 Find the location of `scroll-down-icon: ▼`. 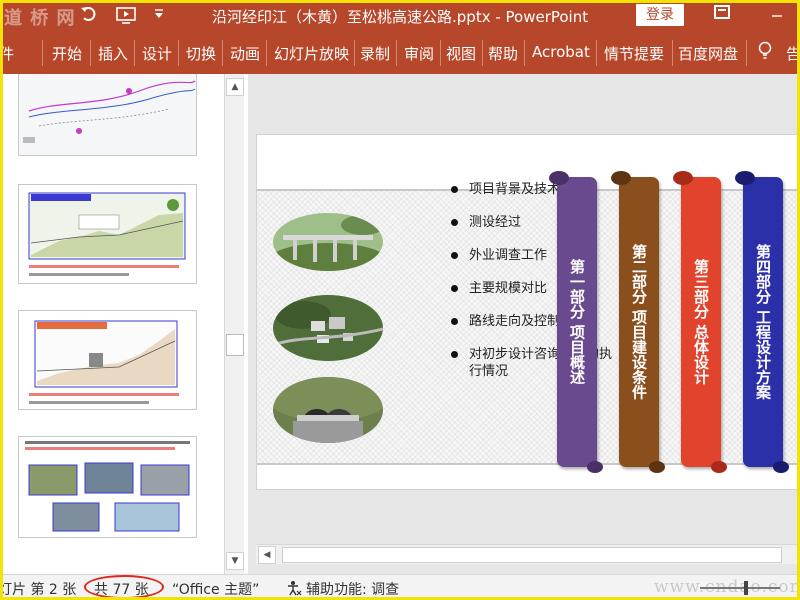

scroll-down-icon: ▼ is located at coordinates (235, 561).